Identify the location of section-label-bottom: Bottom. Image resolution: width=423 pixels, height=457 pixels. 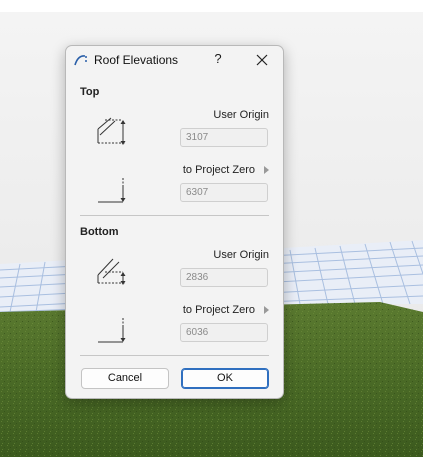
(99, 232).